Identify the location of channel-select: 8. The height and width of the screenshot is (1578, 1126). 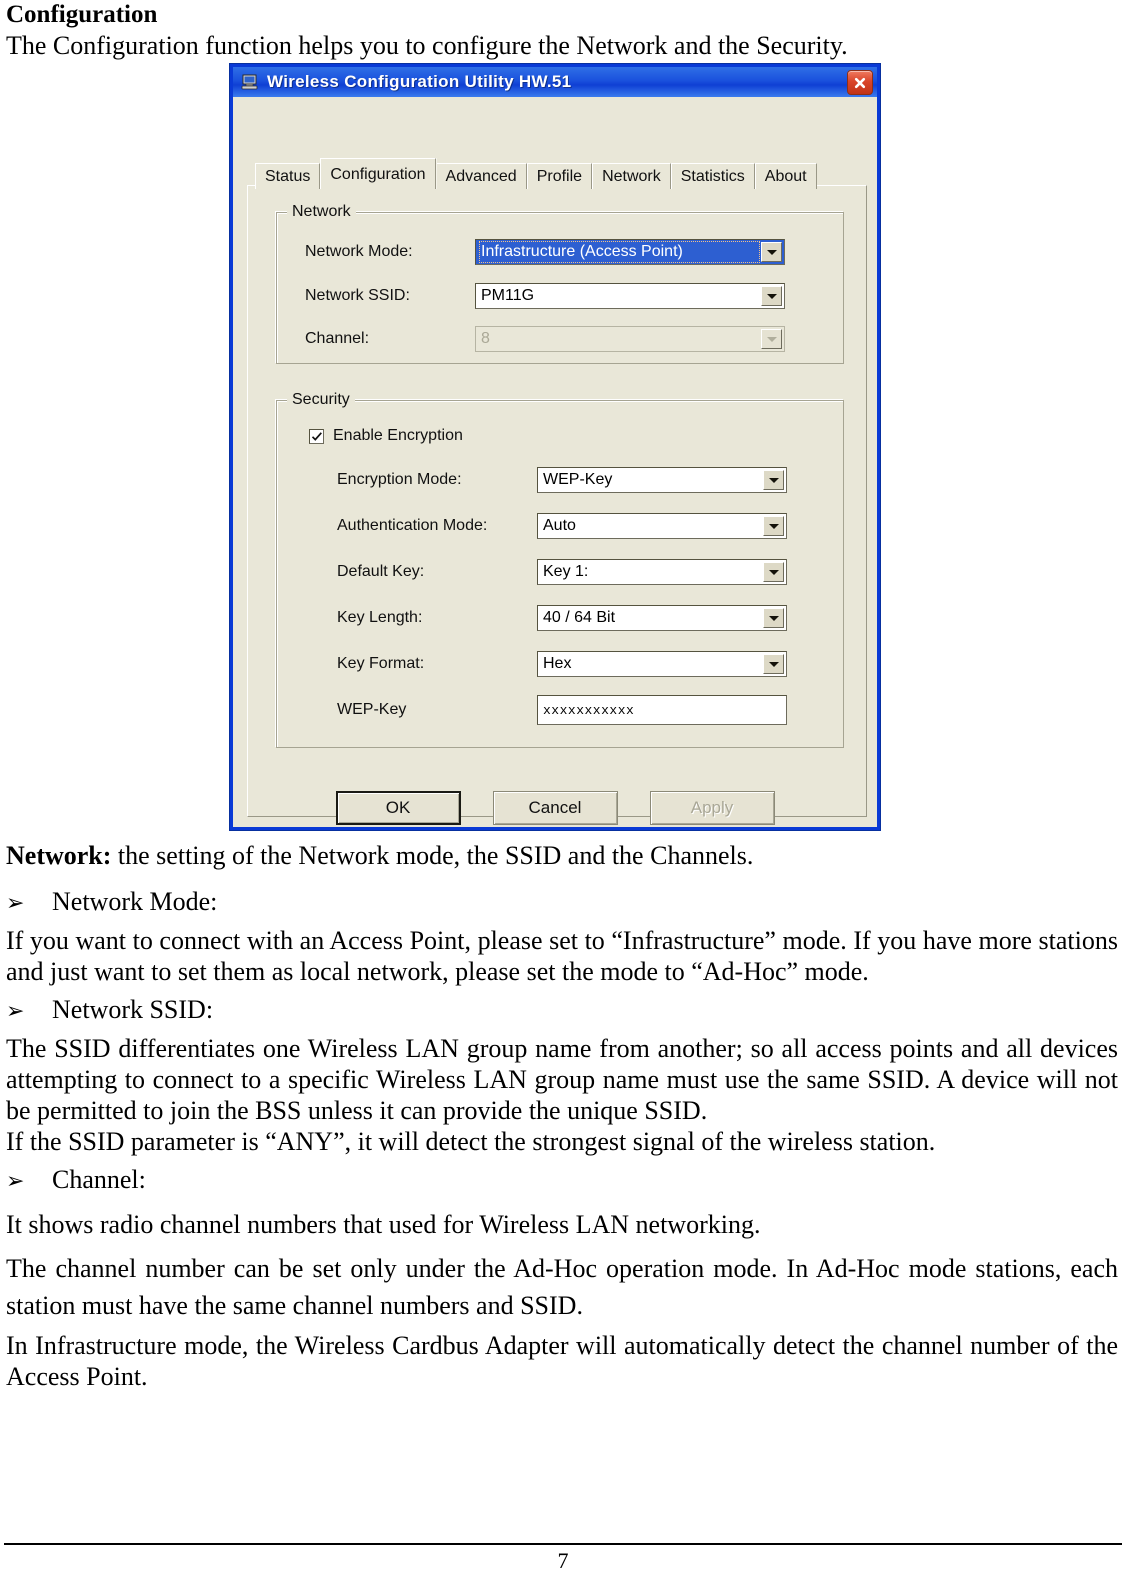
(630, 339).